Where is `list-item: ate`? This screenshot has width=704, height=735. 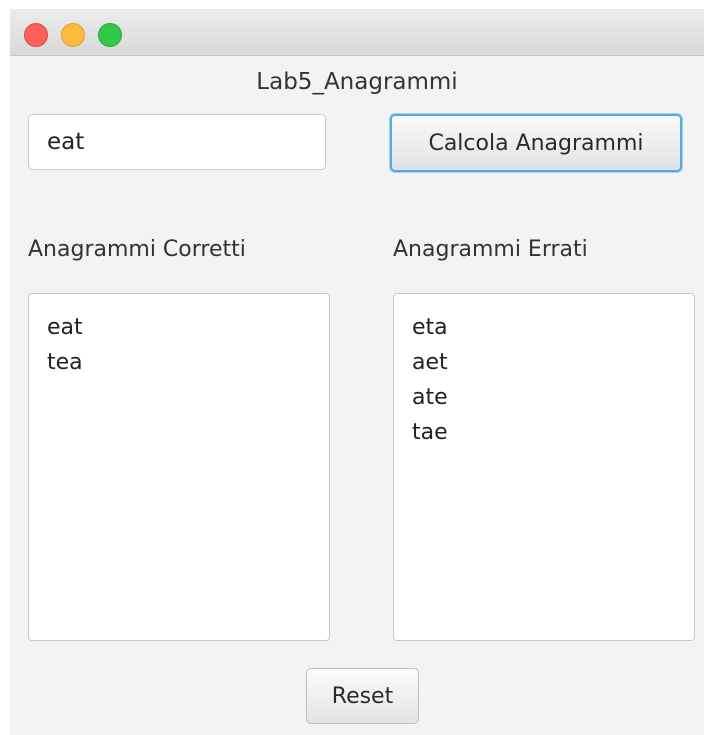 list-item: ate is located at coordinates (430, 397).